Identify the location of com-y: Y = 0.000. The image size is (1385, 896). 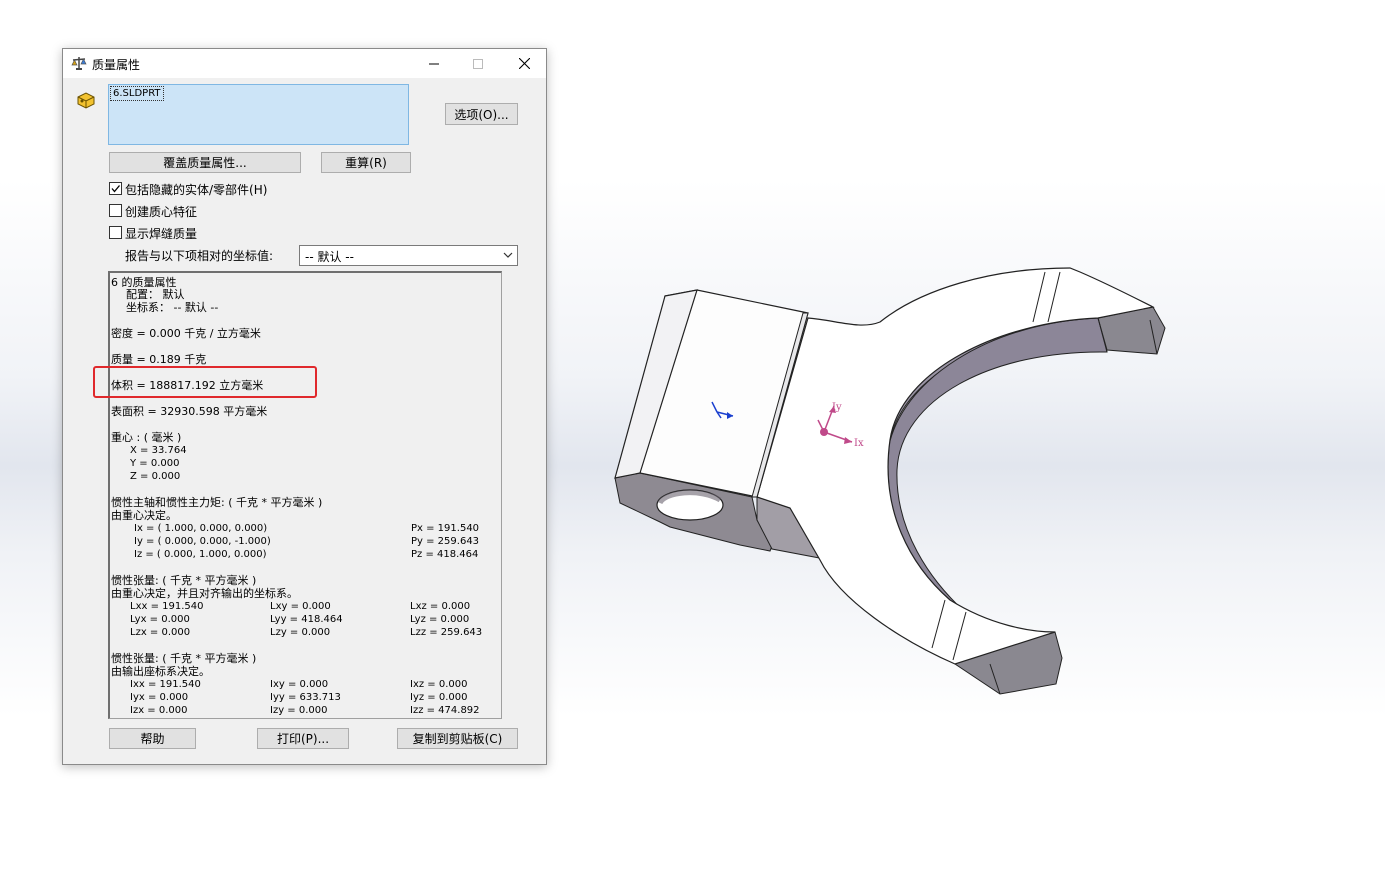
(155, 463).